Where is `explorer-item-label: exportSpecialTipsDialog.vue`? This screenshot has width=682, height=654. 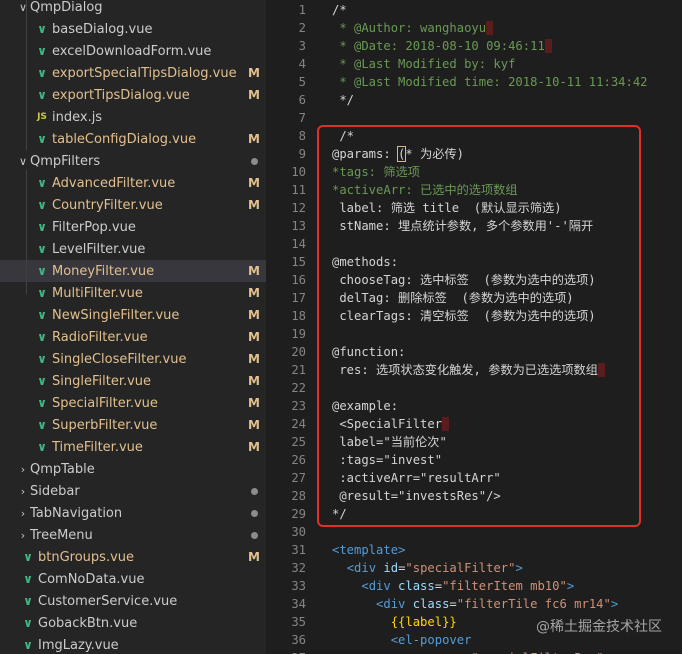
explorer-item-label: exportSpecialTipsDialog.vue is located at coordinates (144, 73).